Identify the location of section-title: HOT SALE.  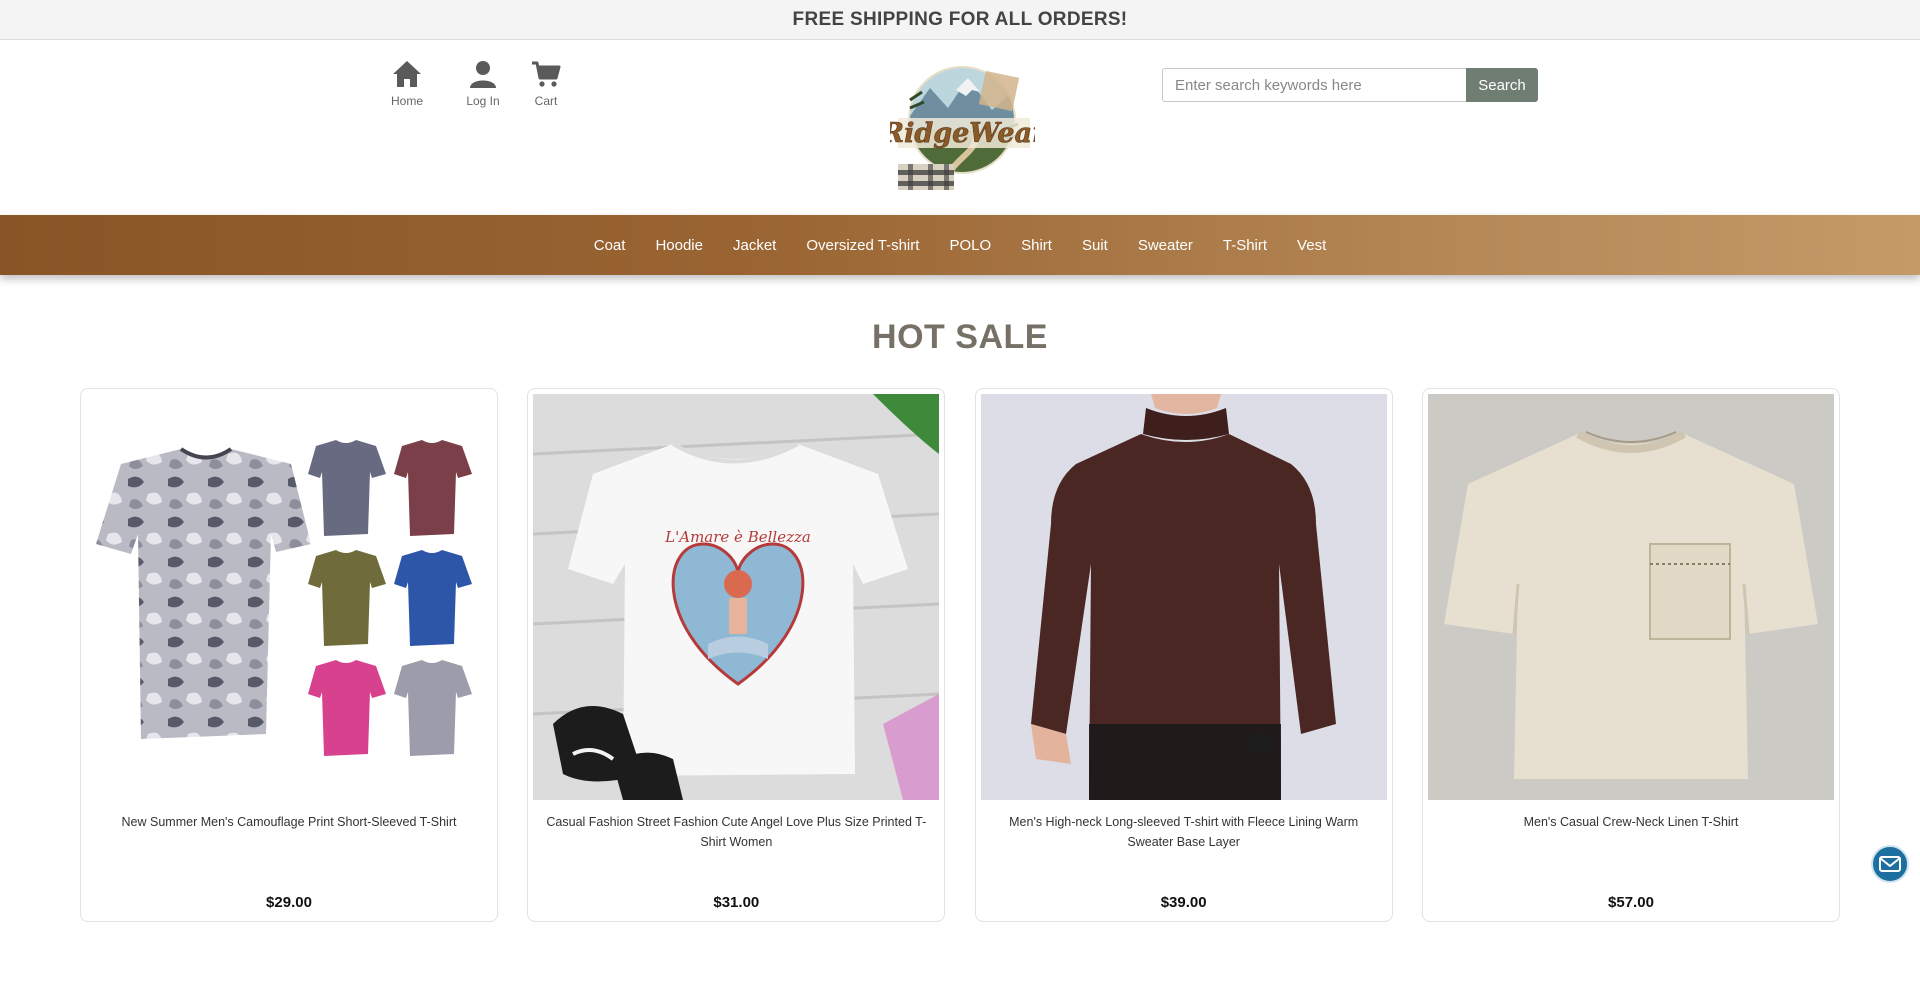
(960, 337).